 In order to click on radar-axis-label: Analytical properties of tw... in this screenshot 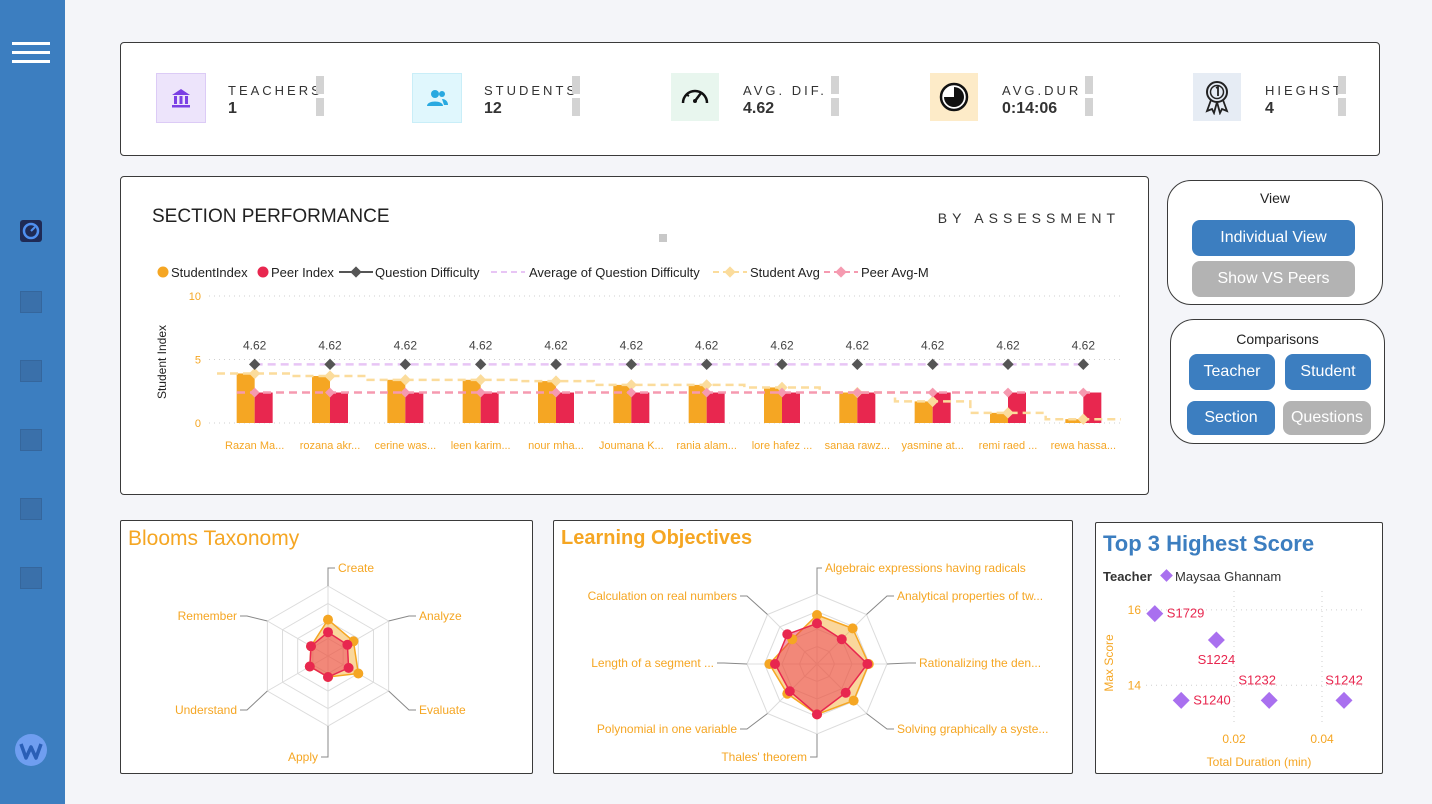, I will do `click(970, 596)`.